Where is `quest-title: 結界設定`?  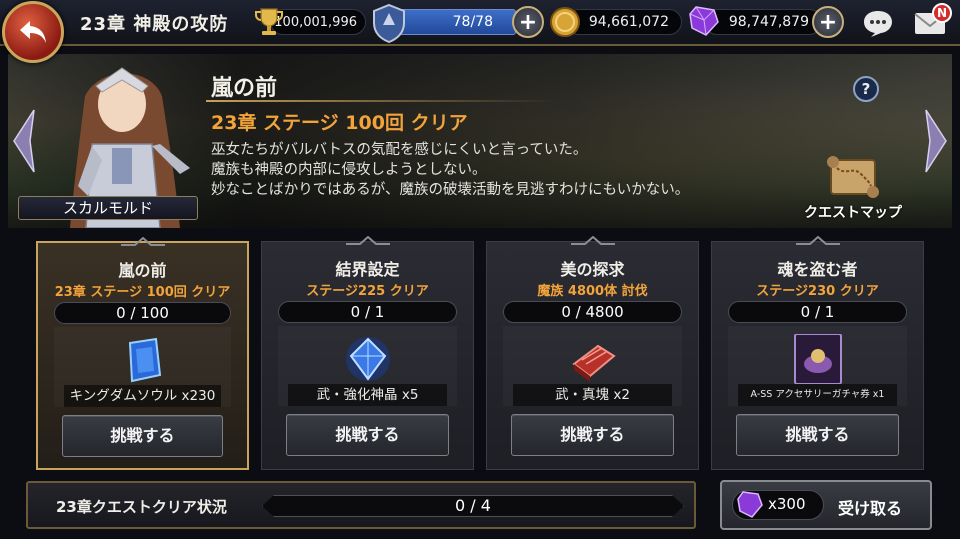 quest-title: 結界設定 is located at coordinates (367, 269).